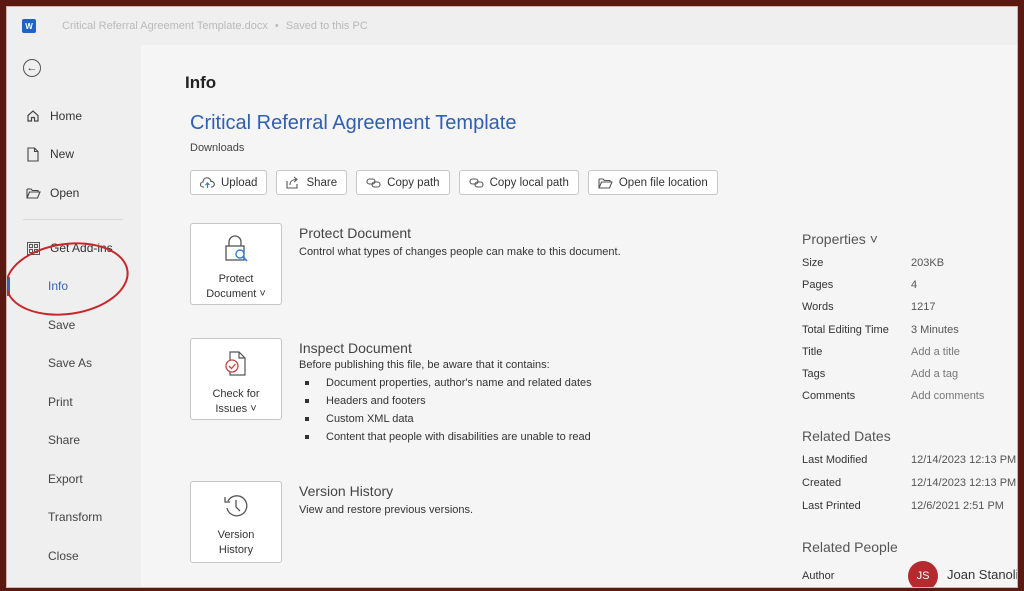 This screenshot has height=591, width=1024. What do you see at coordinates (346, 491) in the screenshot?
I see `section-heading: Version History` at bounding box center [346, 491].